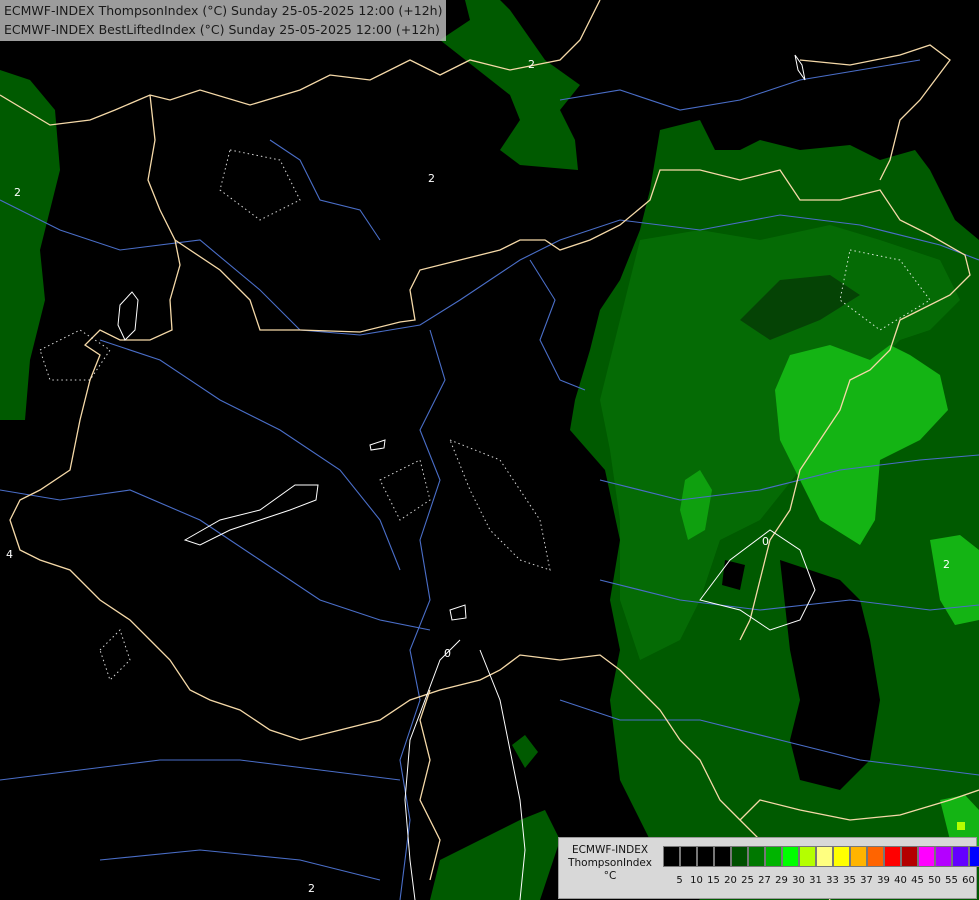 This screenshot has width=979, height=900. I want to click on contour-label: 4, so click(9, 554).